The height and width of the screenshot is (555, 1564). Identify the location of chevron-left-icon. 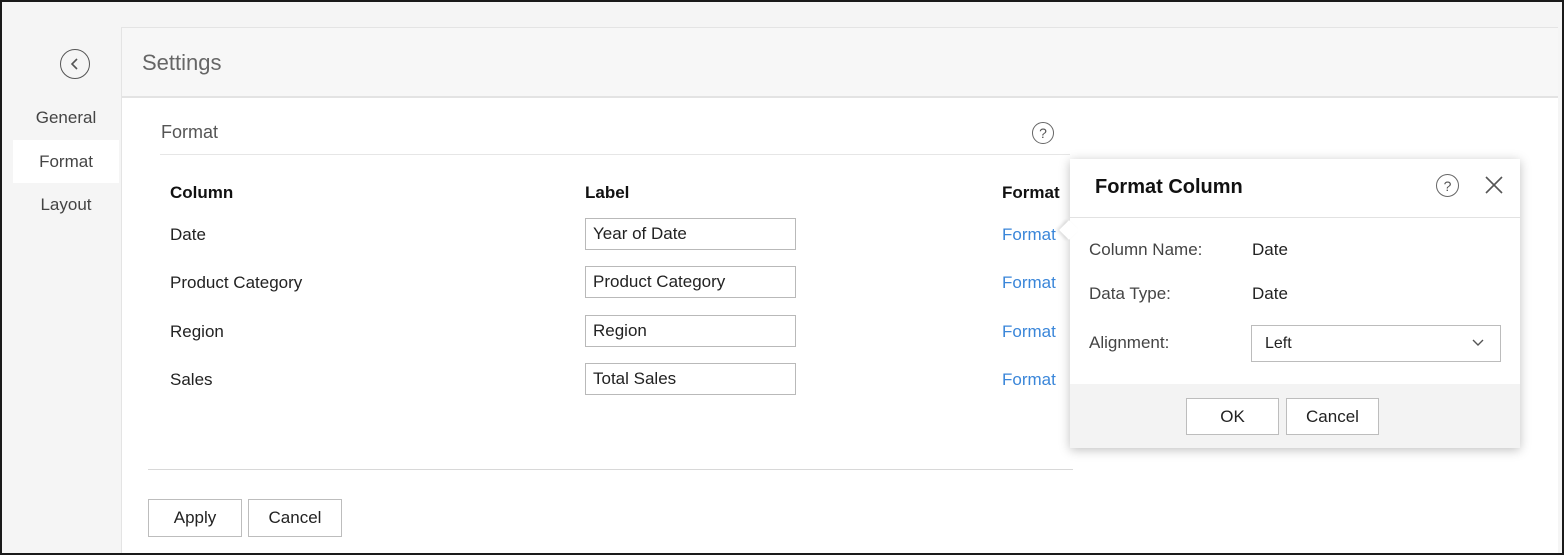
(74, 64).